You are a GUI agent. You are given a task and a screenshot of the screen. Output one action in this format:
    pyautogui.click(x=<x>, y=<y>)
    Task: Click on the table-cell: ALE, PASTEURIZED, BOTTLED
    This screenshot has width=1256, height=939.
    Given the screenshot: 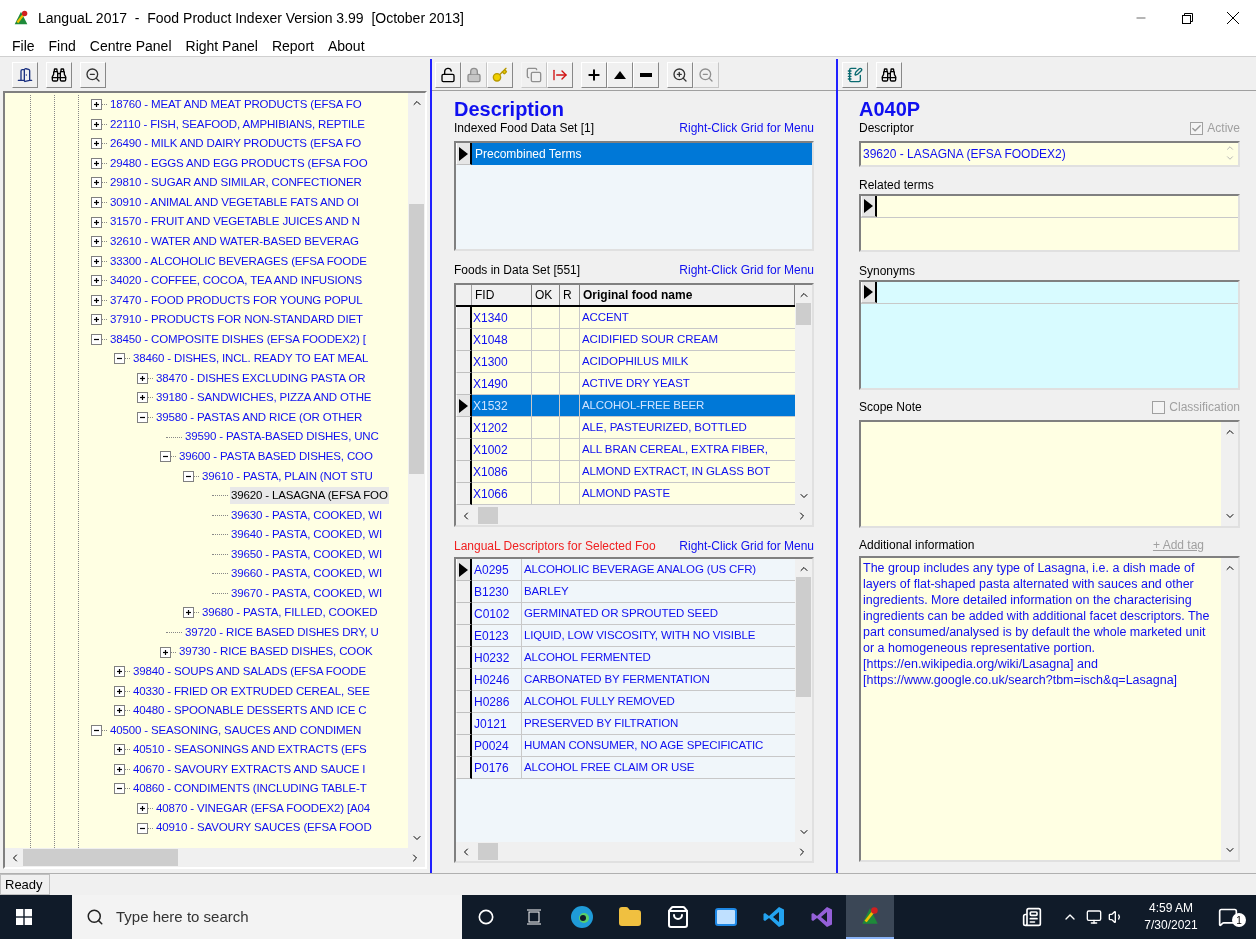 What is the action you would take?
    pyautogui.click(x=687, y=428)
    